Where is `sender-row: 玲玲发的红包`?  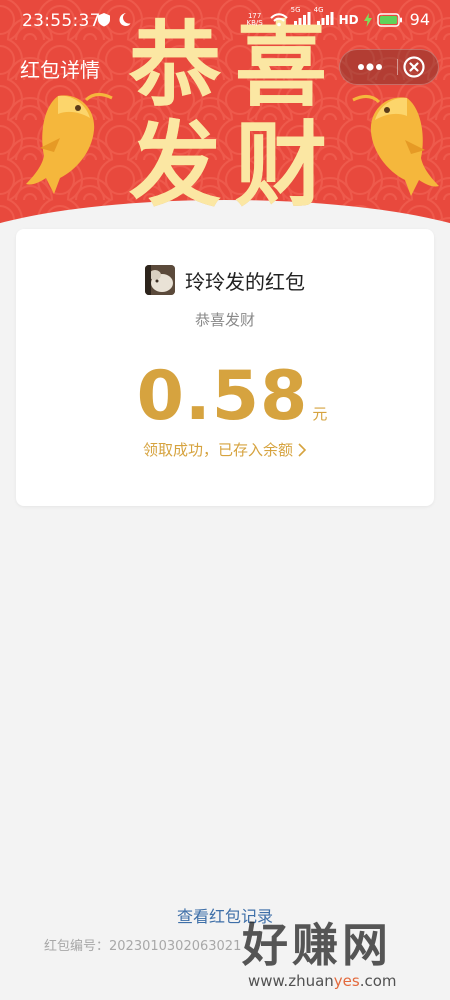
sender-row: 玲玲发的红包 is located at coordinates (225, 280).